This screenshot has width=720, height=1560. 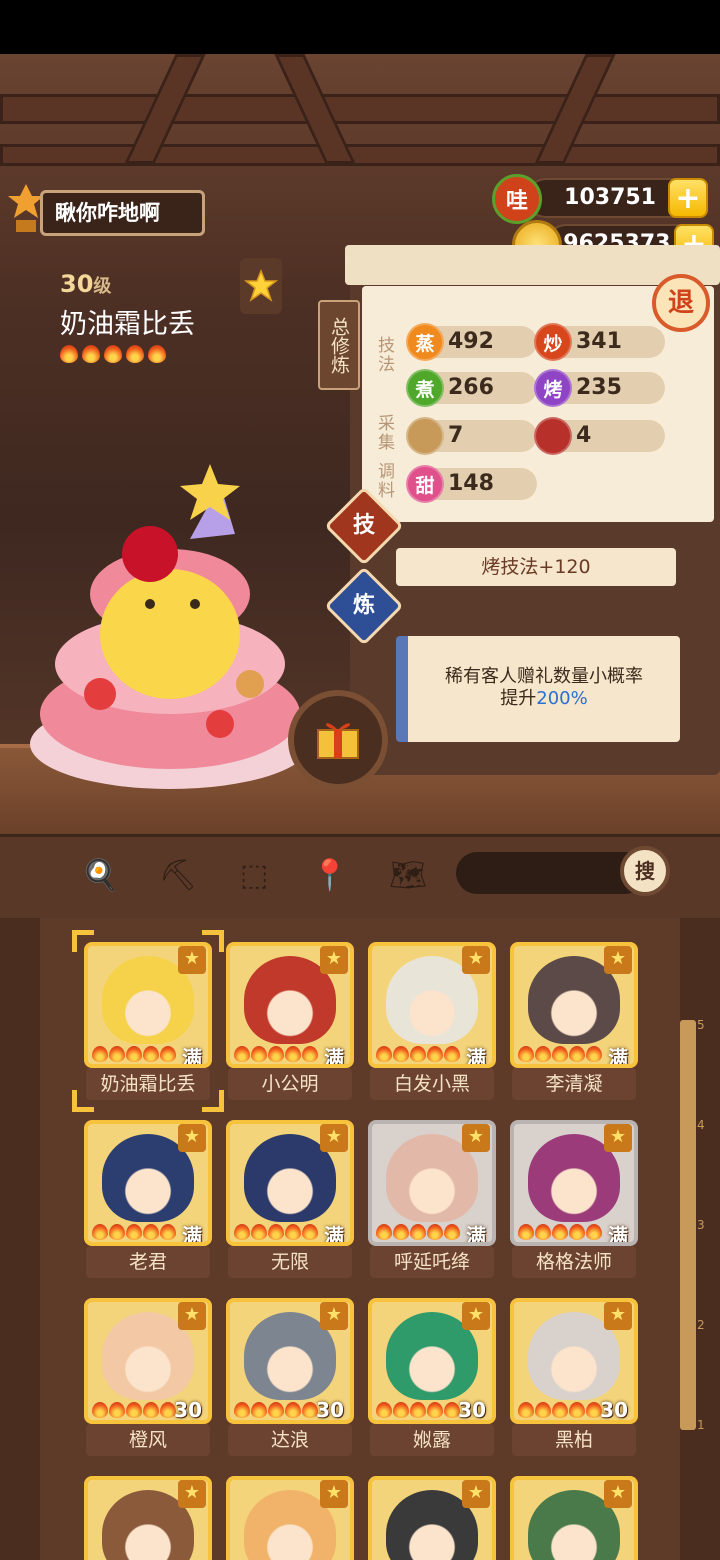 What do you see at coordinates (148, 1440) in the screenshot?
I see `card-name: 橙风` at bounding box center [148, 1440].